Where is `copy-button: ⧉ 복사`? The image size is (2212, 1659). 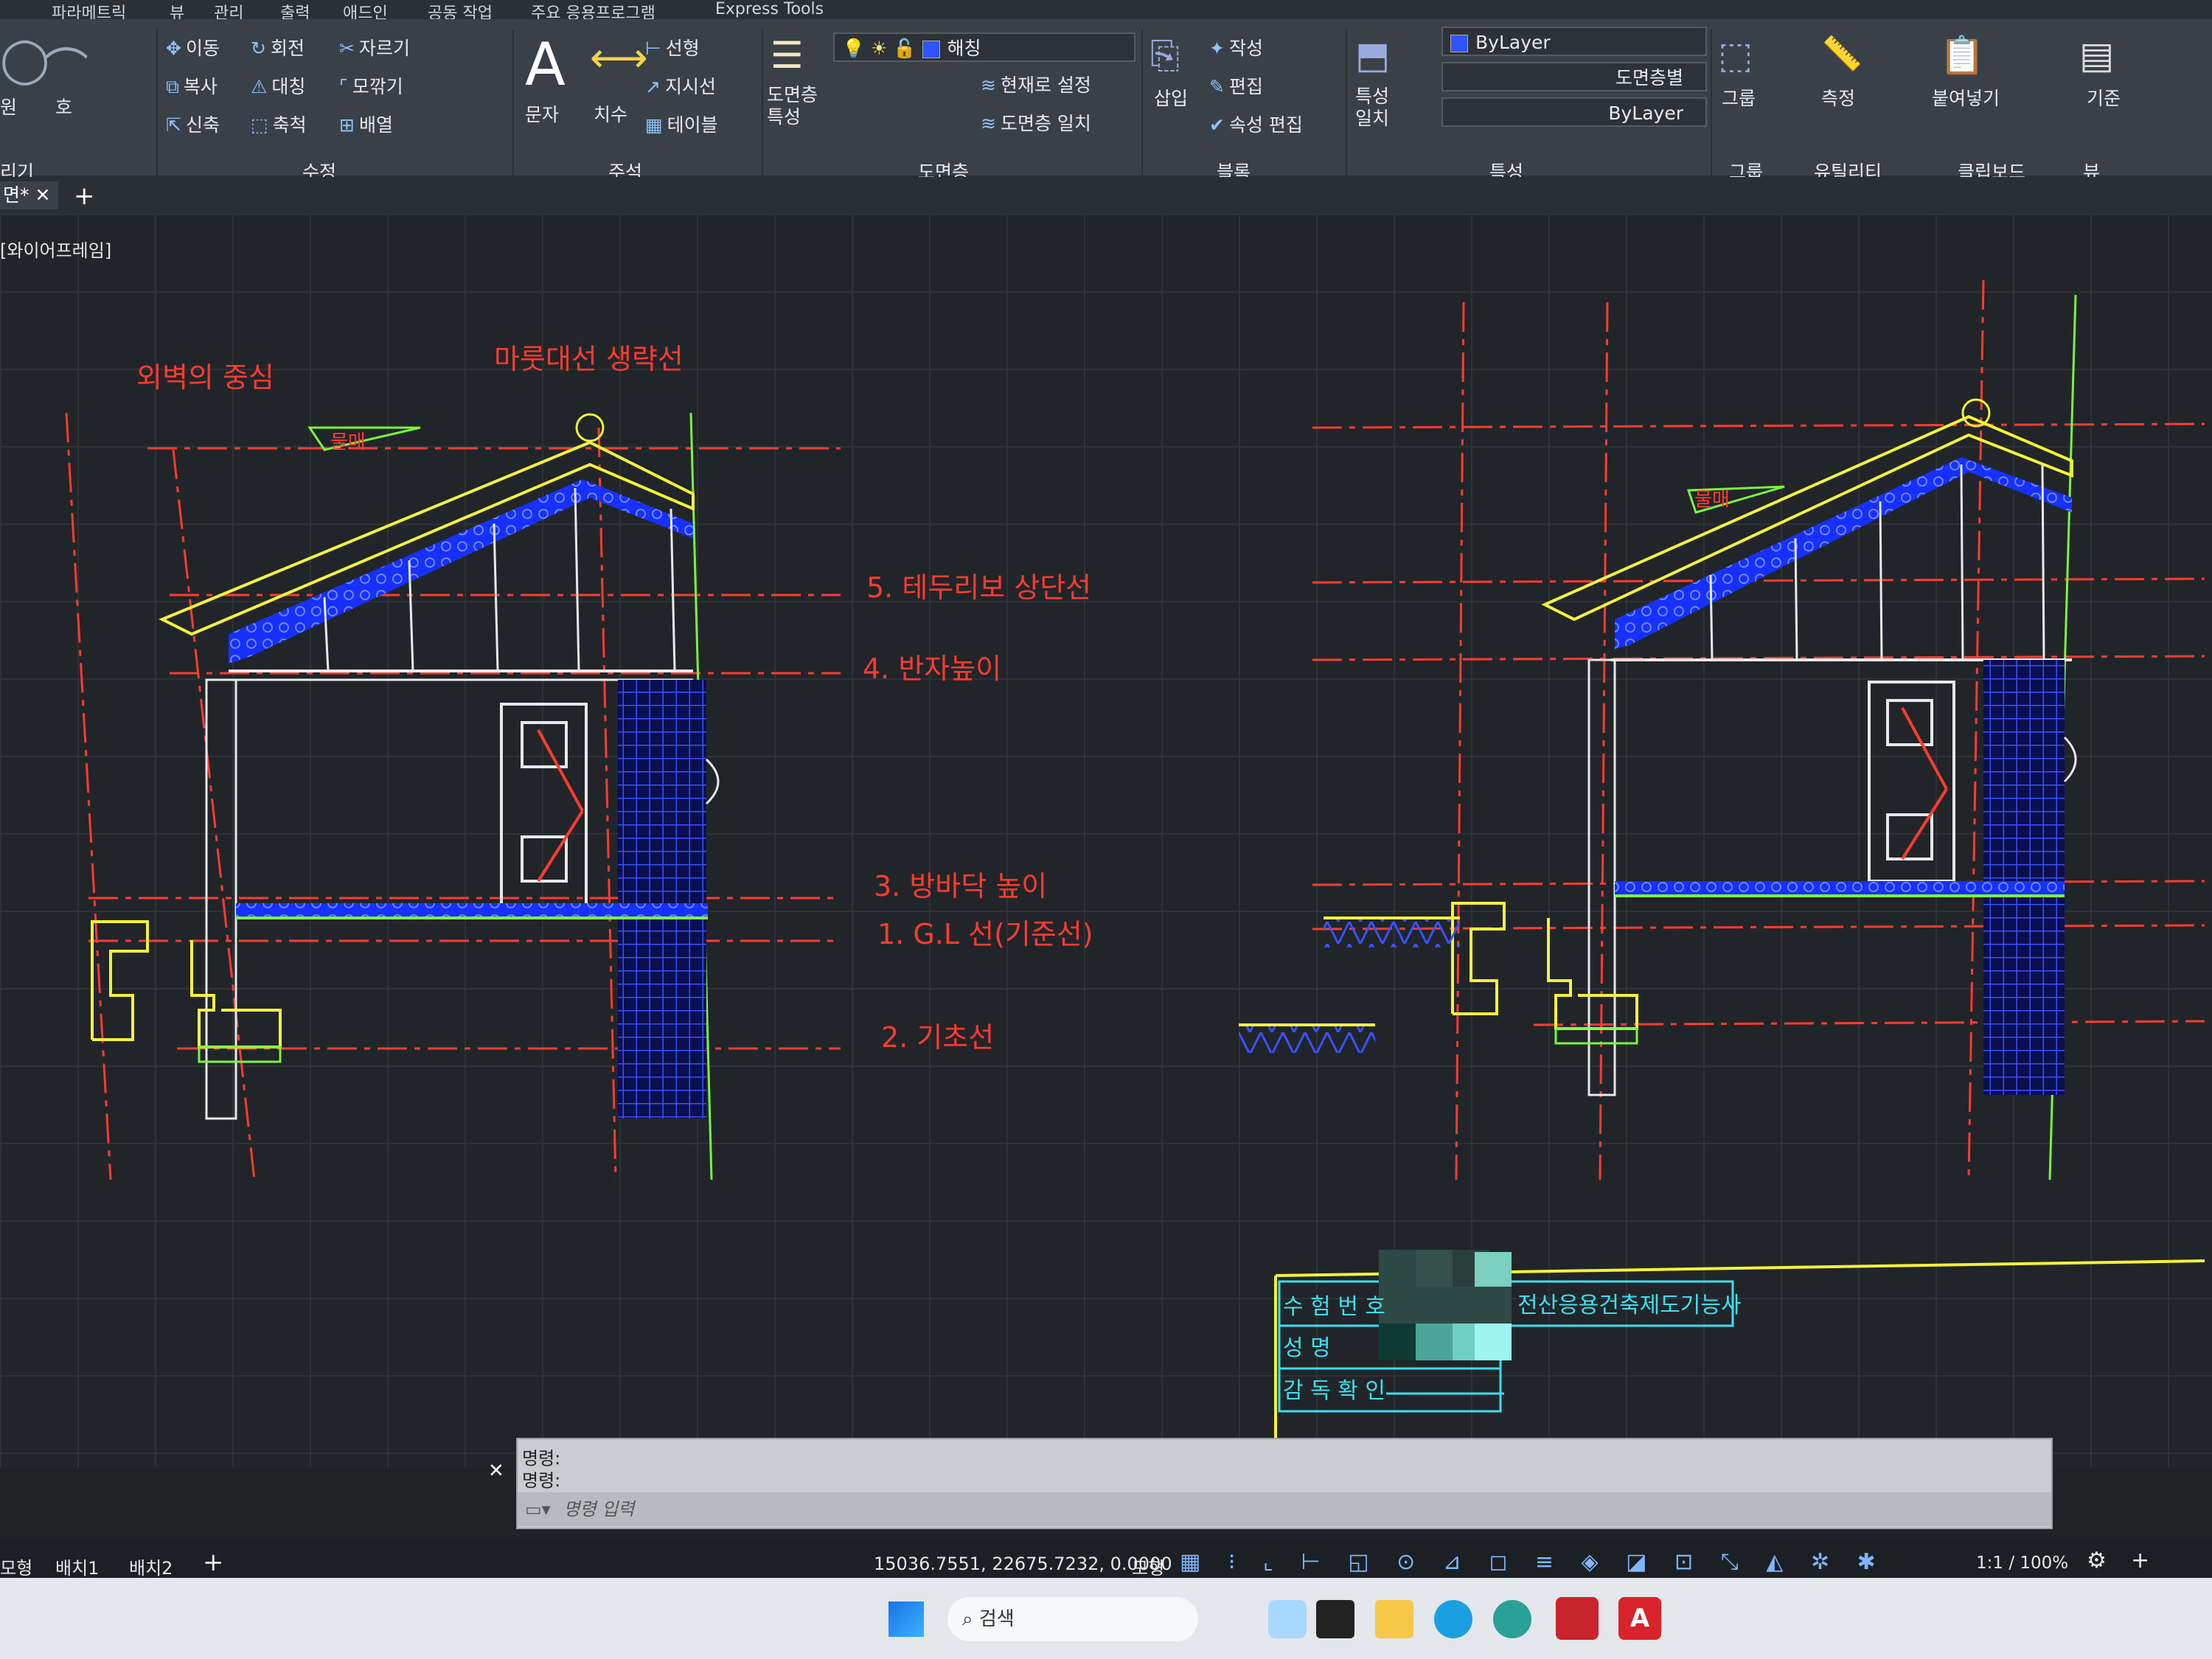 copy-button: ⧉ 복사 is located at coordinates (192, 85).